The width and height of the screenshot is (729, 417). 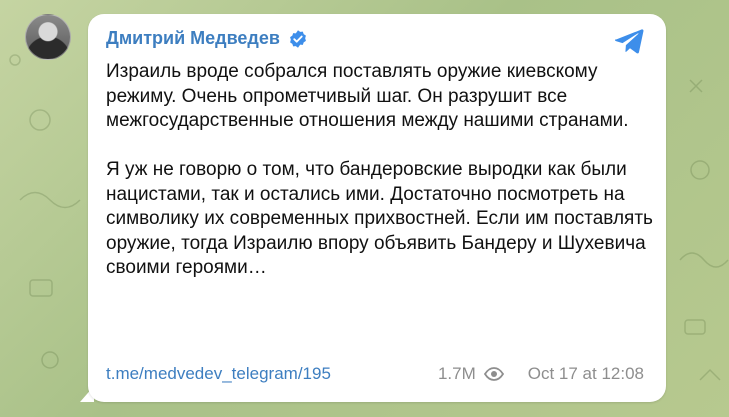 I want to click on author-name: Дмитрий Медведев, so click(x=193, y=38).